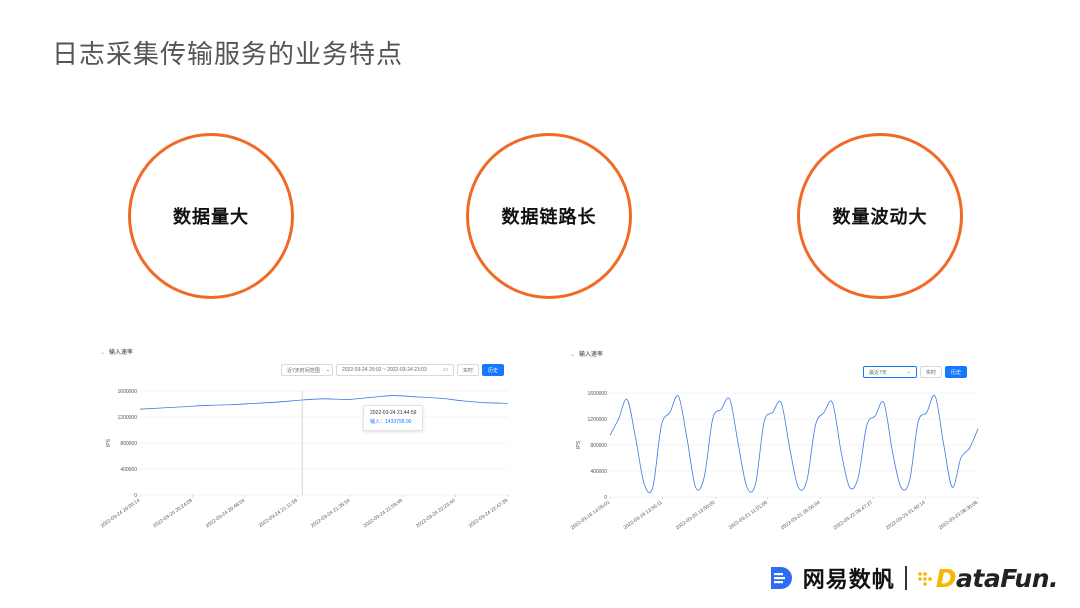  I want to click on time-range-select: 最近7天 ⌄, so click(890, 372).